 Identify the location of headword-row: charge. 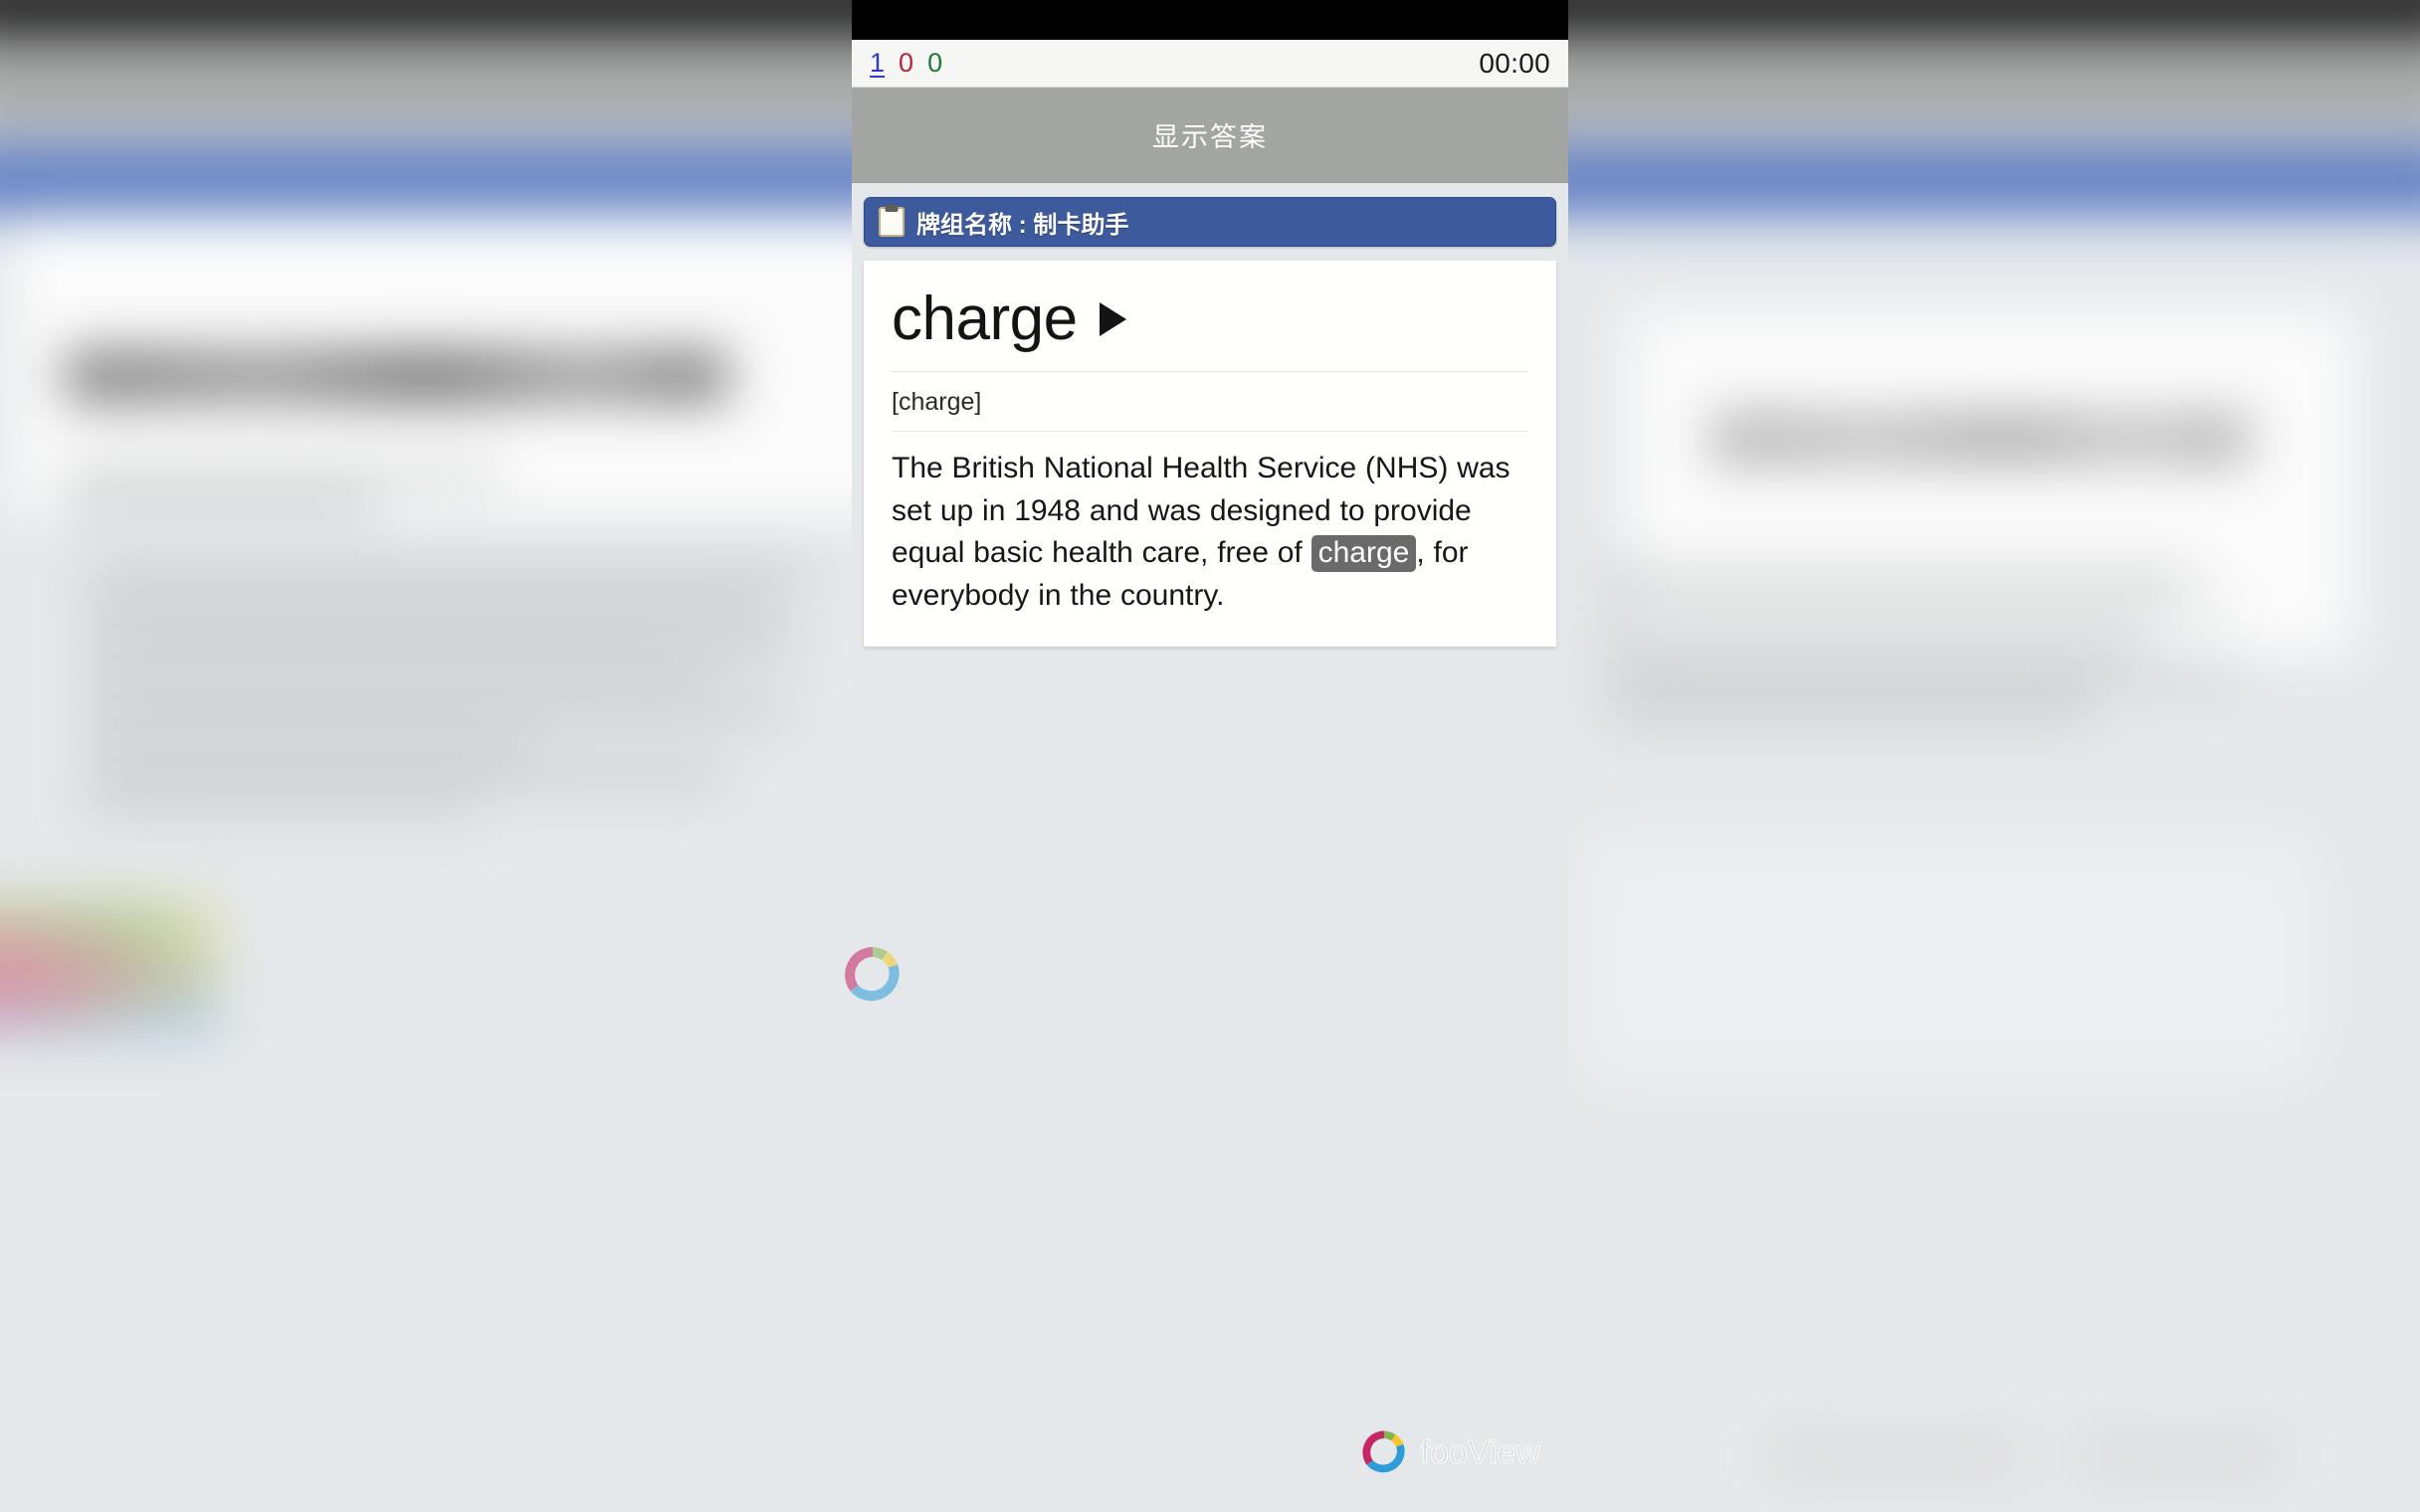
(1210, 328).